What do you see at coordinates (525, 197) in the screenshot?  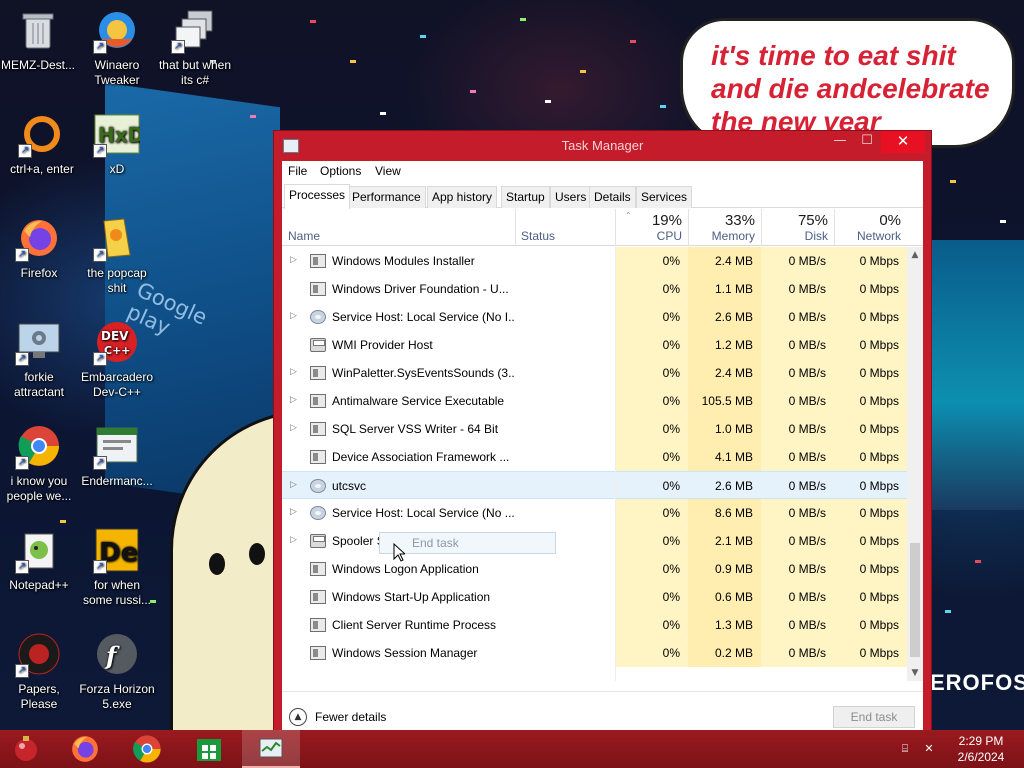 I see `tab-startup: Startup` at bounding box center [525, 197].